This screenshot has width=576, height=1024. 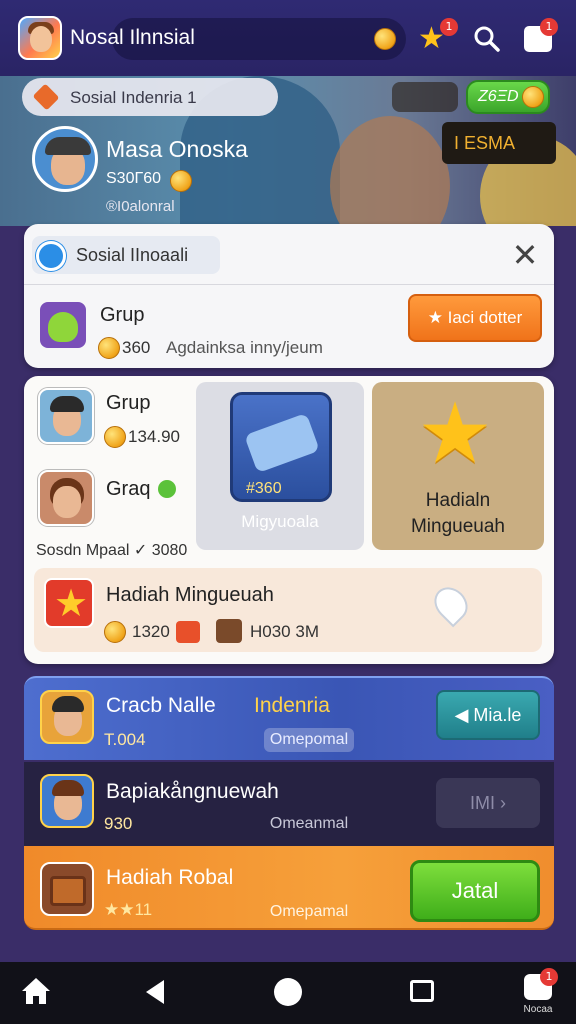 What do you see at coordinates (36, 991) in the screenshot?
I see `home-icon` at bounding box center [36, 991].